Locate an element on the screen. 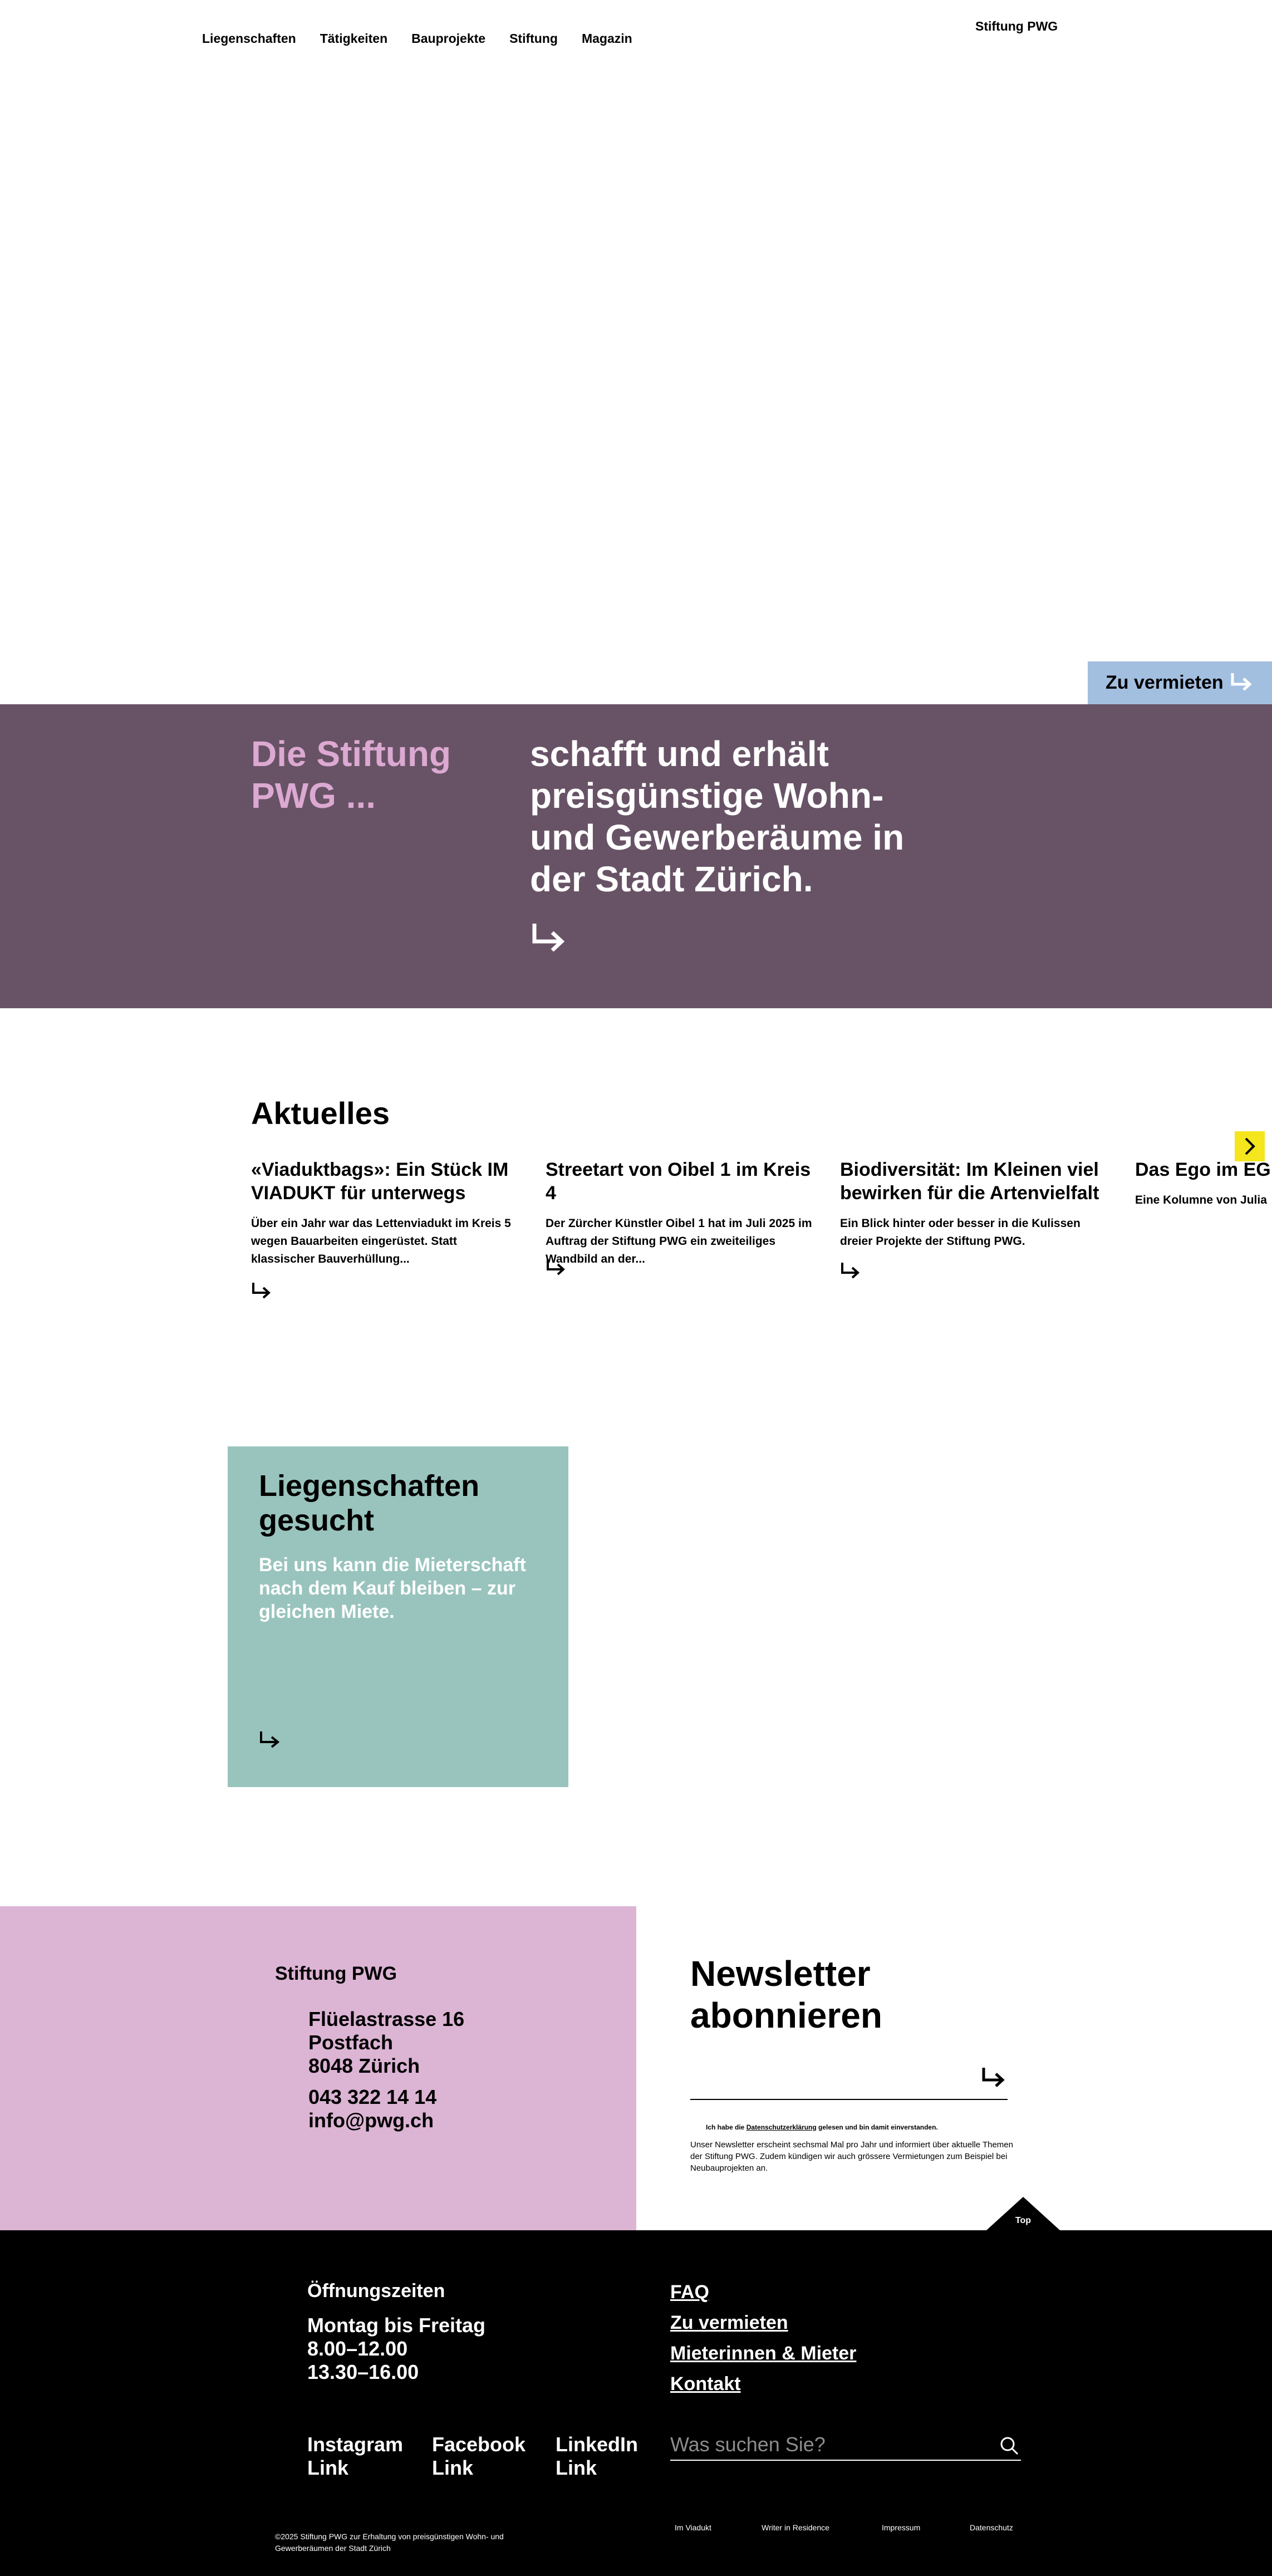 This screenshot has width=1272, height=2576. legal-link-datenschutz: Datenschutz is located at coordinates (991, 2527).